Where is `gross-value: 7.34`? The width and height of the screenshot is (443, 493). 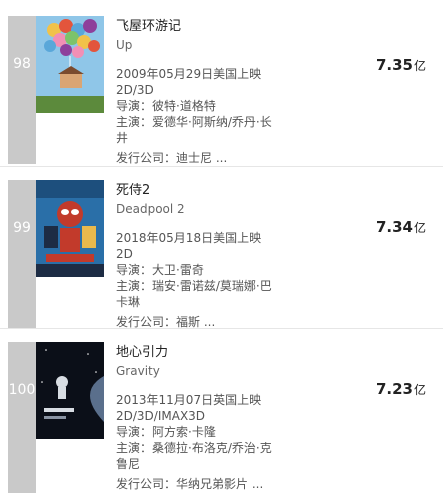
gross-value: 7.34 is located at coordinates (394, 227).